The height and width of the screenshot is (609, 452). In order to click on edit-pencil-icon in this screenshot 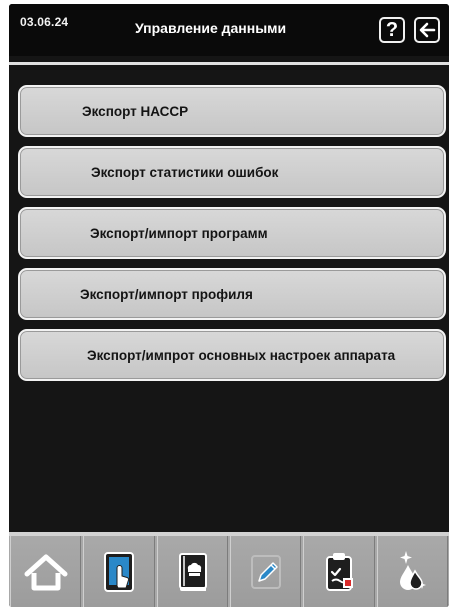, I will do `click(265, 571)`.